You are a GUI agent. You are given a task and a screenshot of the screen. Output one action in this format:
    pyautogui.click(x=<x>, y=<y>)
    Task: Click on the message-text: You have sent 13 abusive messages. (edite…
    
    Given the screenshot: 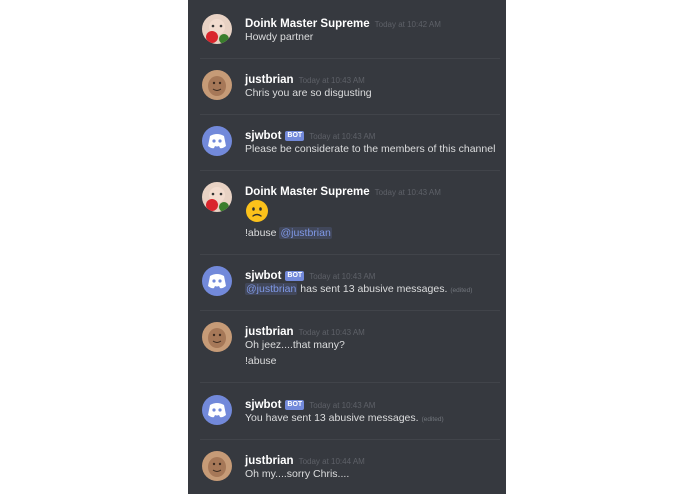 What is the action you would take?
    pyautogui.click(x=344, y=418)
    